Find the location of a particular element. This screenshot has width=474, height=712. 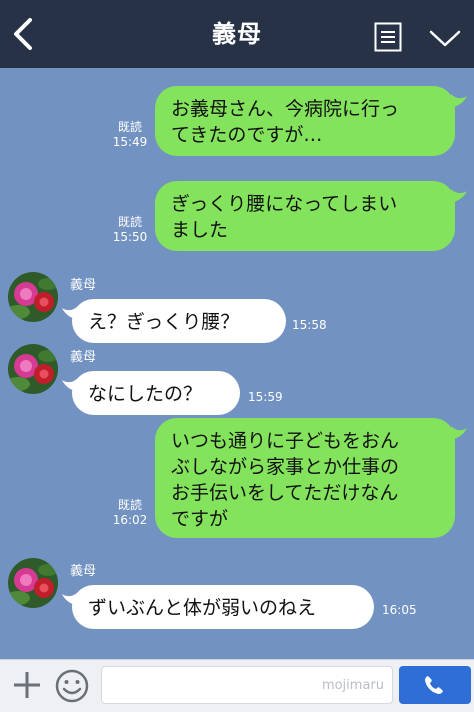

call-button is located at coordinates (435, 685).